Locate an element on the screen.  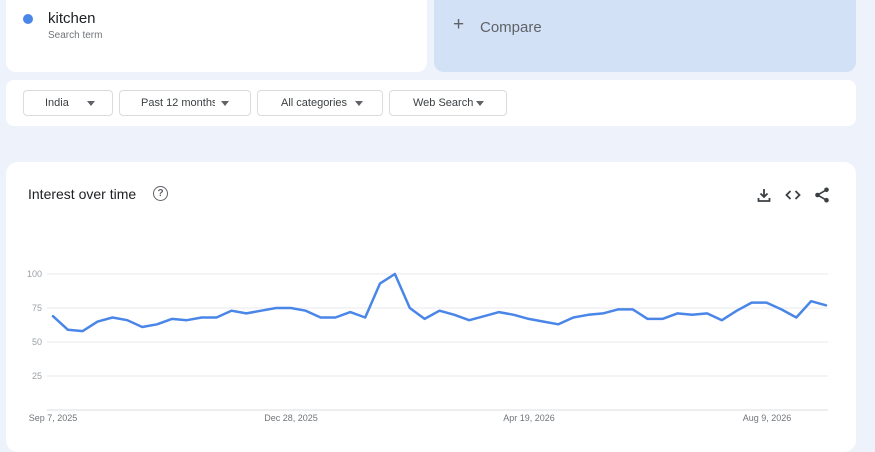
series-line-kitchen is located at coordinates (439, 302).